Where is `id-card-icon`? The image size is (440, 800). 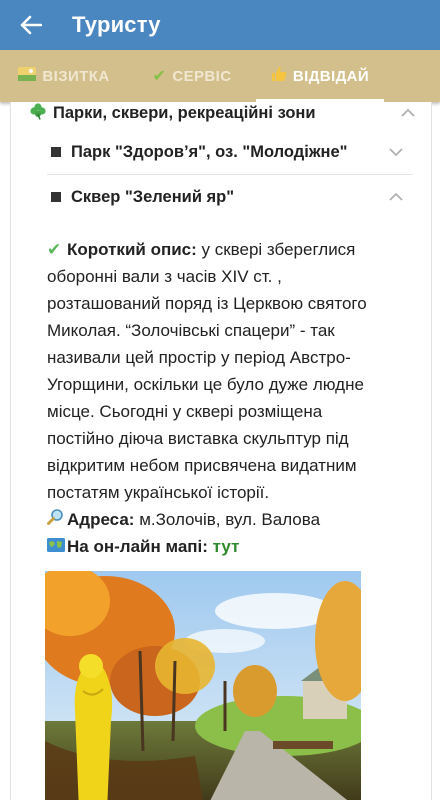 id-card-icon is located at coordinates (27, 76).